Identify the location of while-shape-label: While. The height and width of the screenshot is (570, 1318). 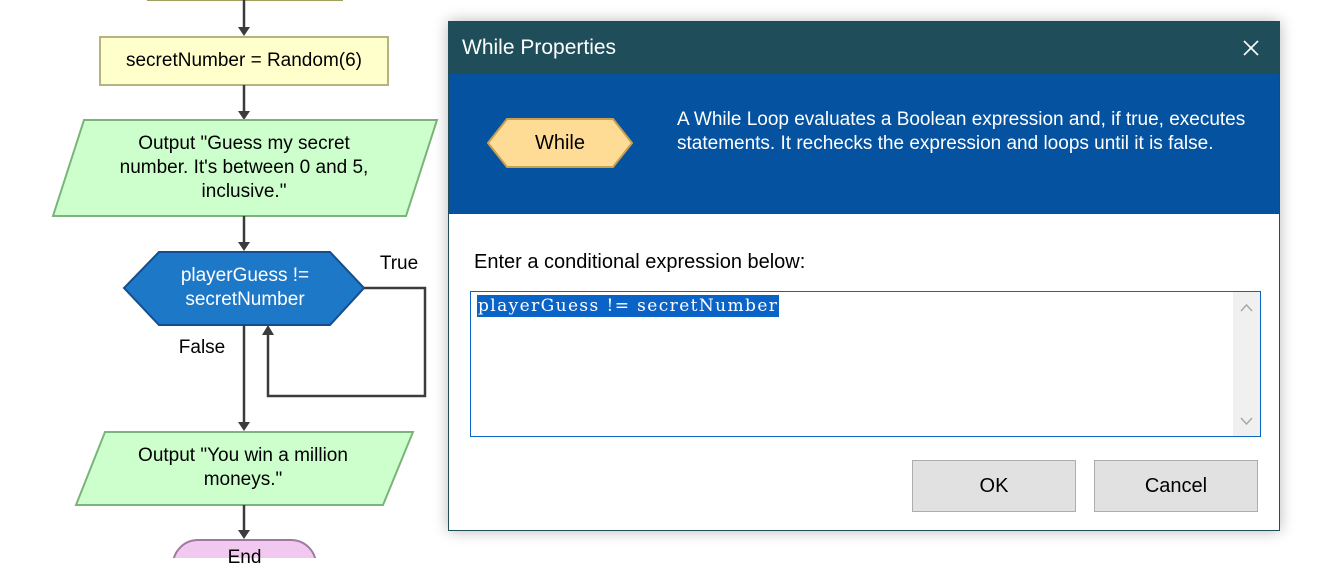
(559, 143).